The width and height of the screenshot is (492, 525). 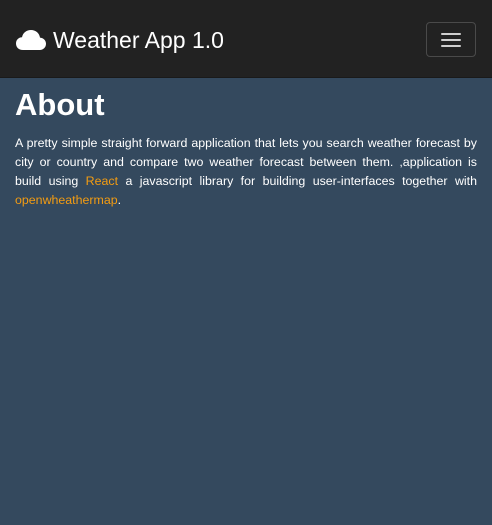 What do you see at coordinates (451, 39) in the screenshot?
I see `navbar-toggle-button` at bounding box center [451, 39].